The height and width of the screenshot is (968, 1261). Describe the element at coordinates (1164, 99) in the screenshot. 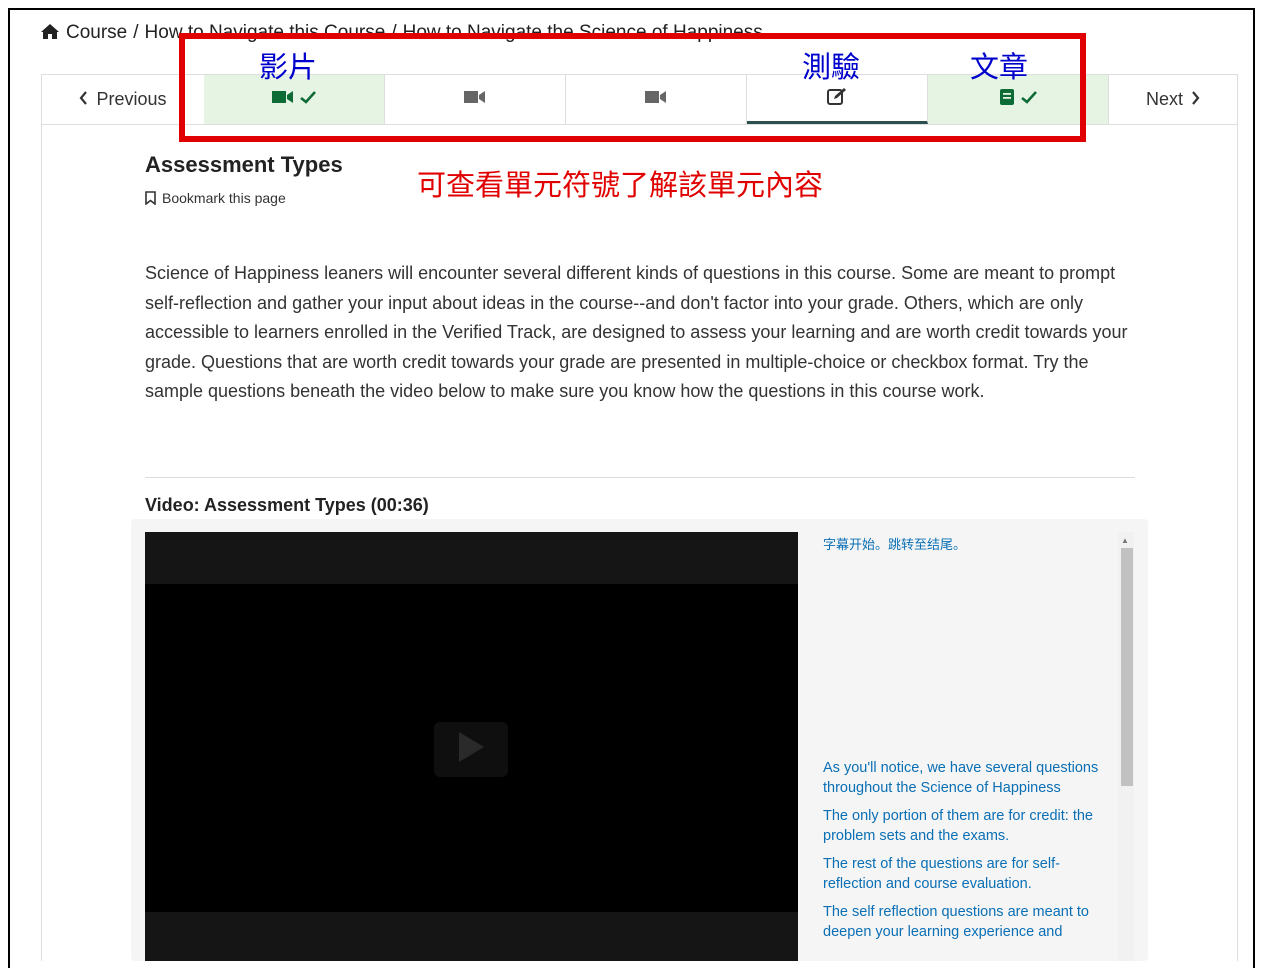

I see `next-label: Next` at that location.